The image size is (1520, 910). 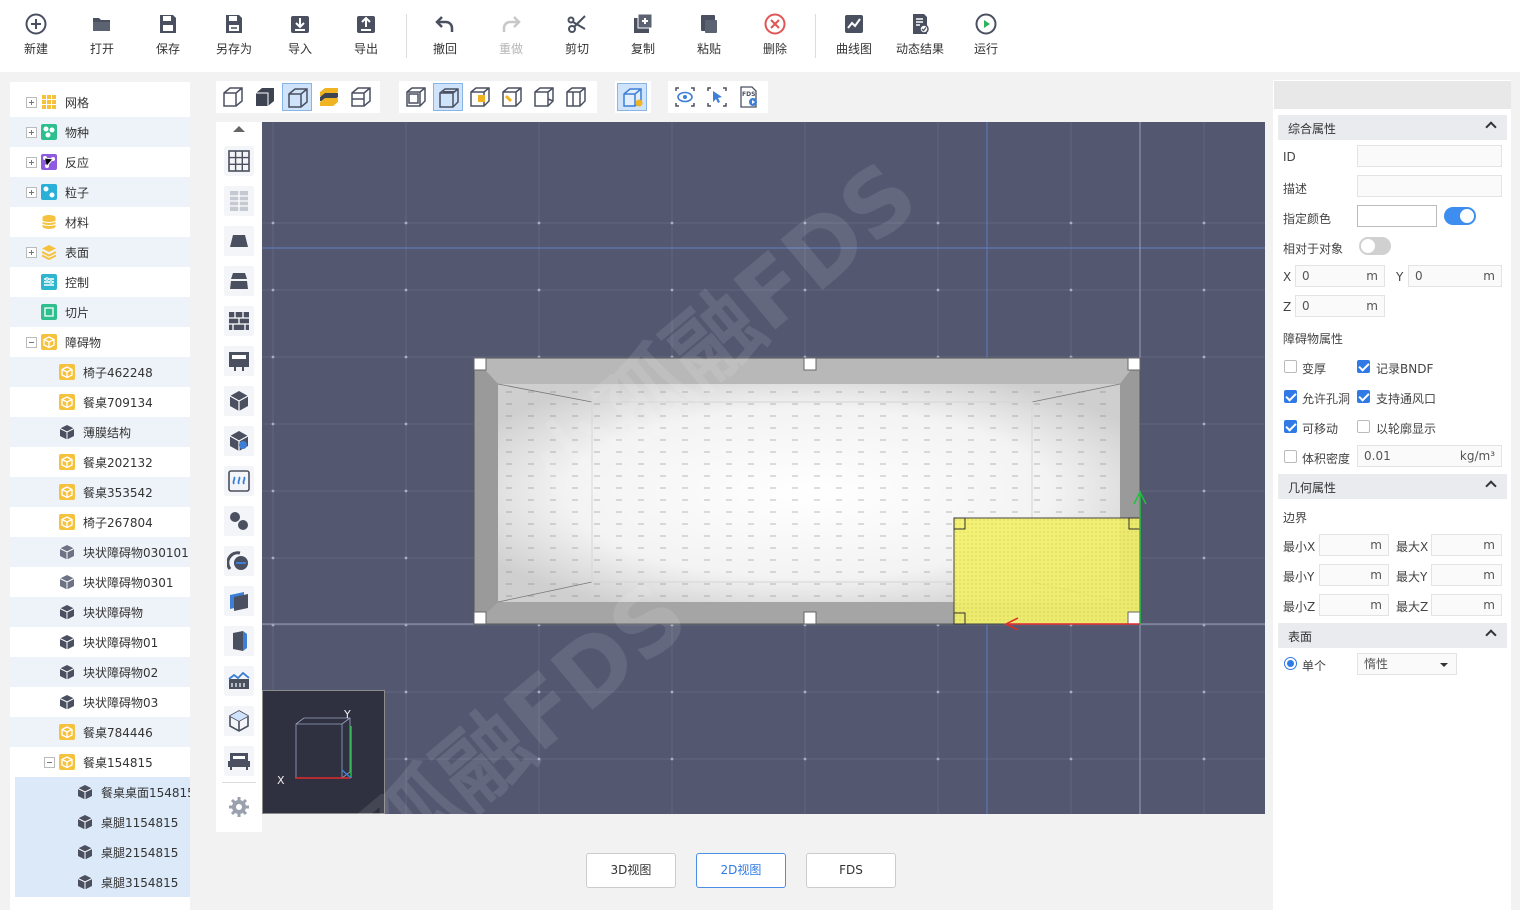 I want to click on tree-item: 餐桌784446, so click(x=100, y=732).